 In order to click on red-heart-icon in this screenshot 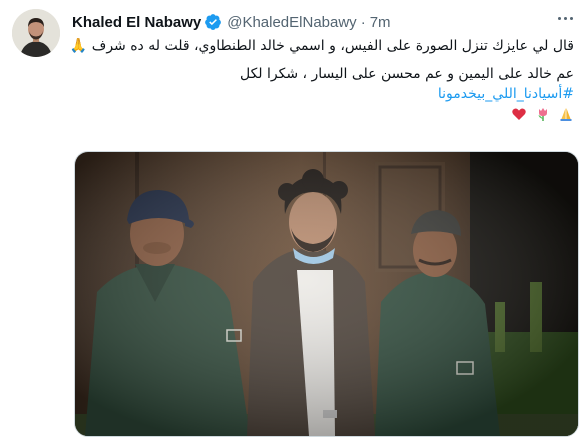, I will do `click(519, 114)`.